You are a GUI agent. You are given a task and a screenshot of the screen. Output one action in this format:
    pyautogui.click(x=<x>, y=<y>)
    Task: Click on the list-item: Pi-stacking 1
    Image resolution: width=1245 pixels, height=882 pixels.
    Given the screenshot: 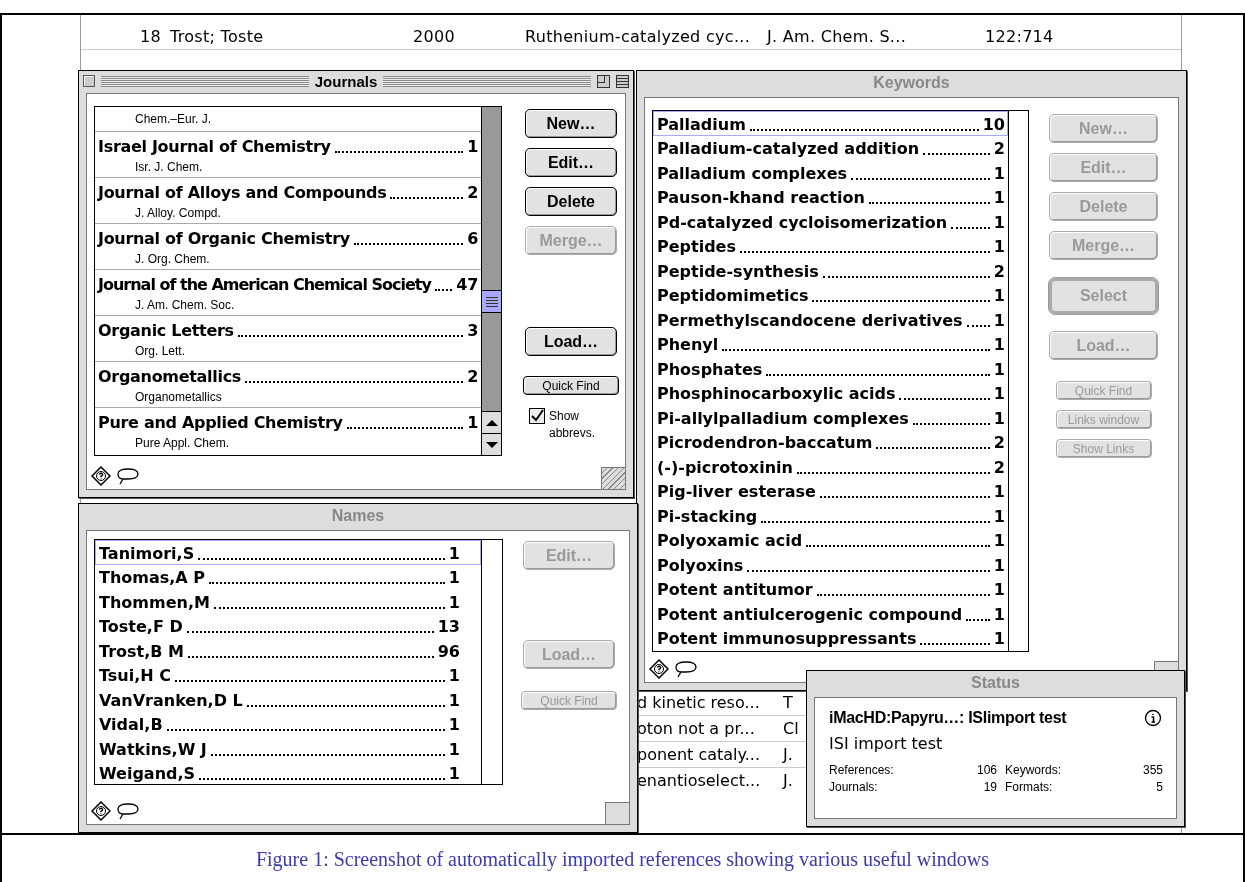 What is the action you would take?
    pyautogui.click(x=830, y=515)
    